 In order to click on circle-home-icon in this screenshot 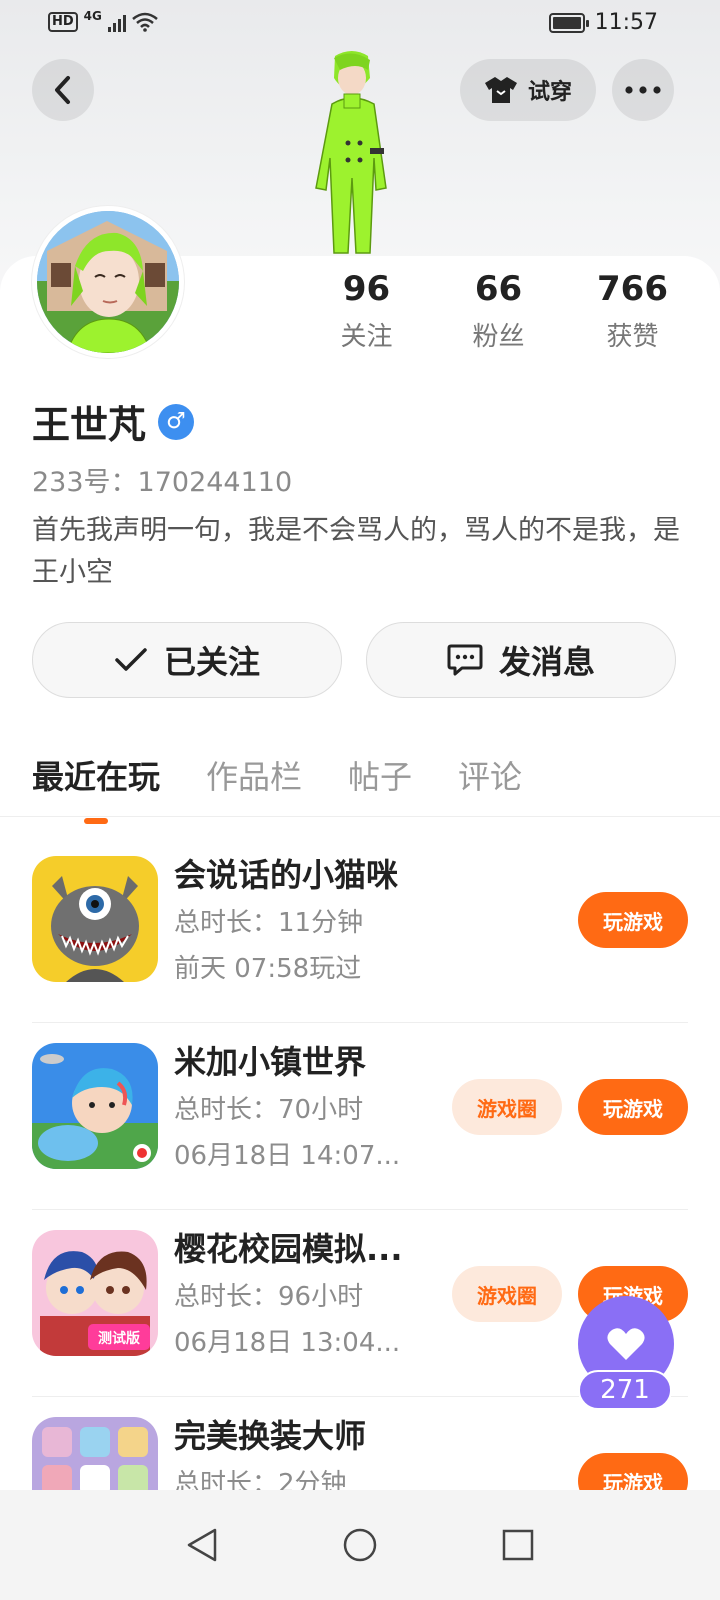, I will do `click(360, 1545)`.